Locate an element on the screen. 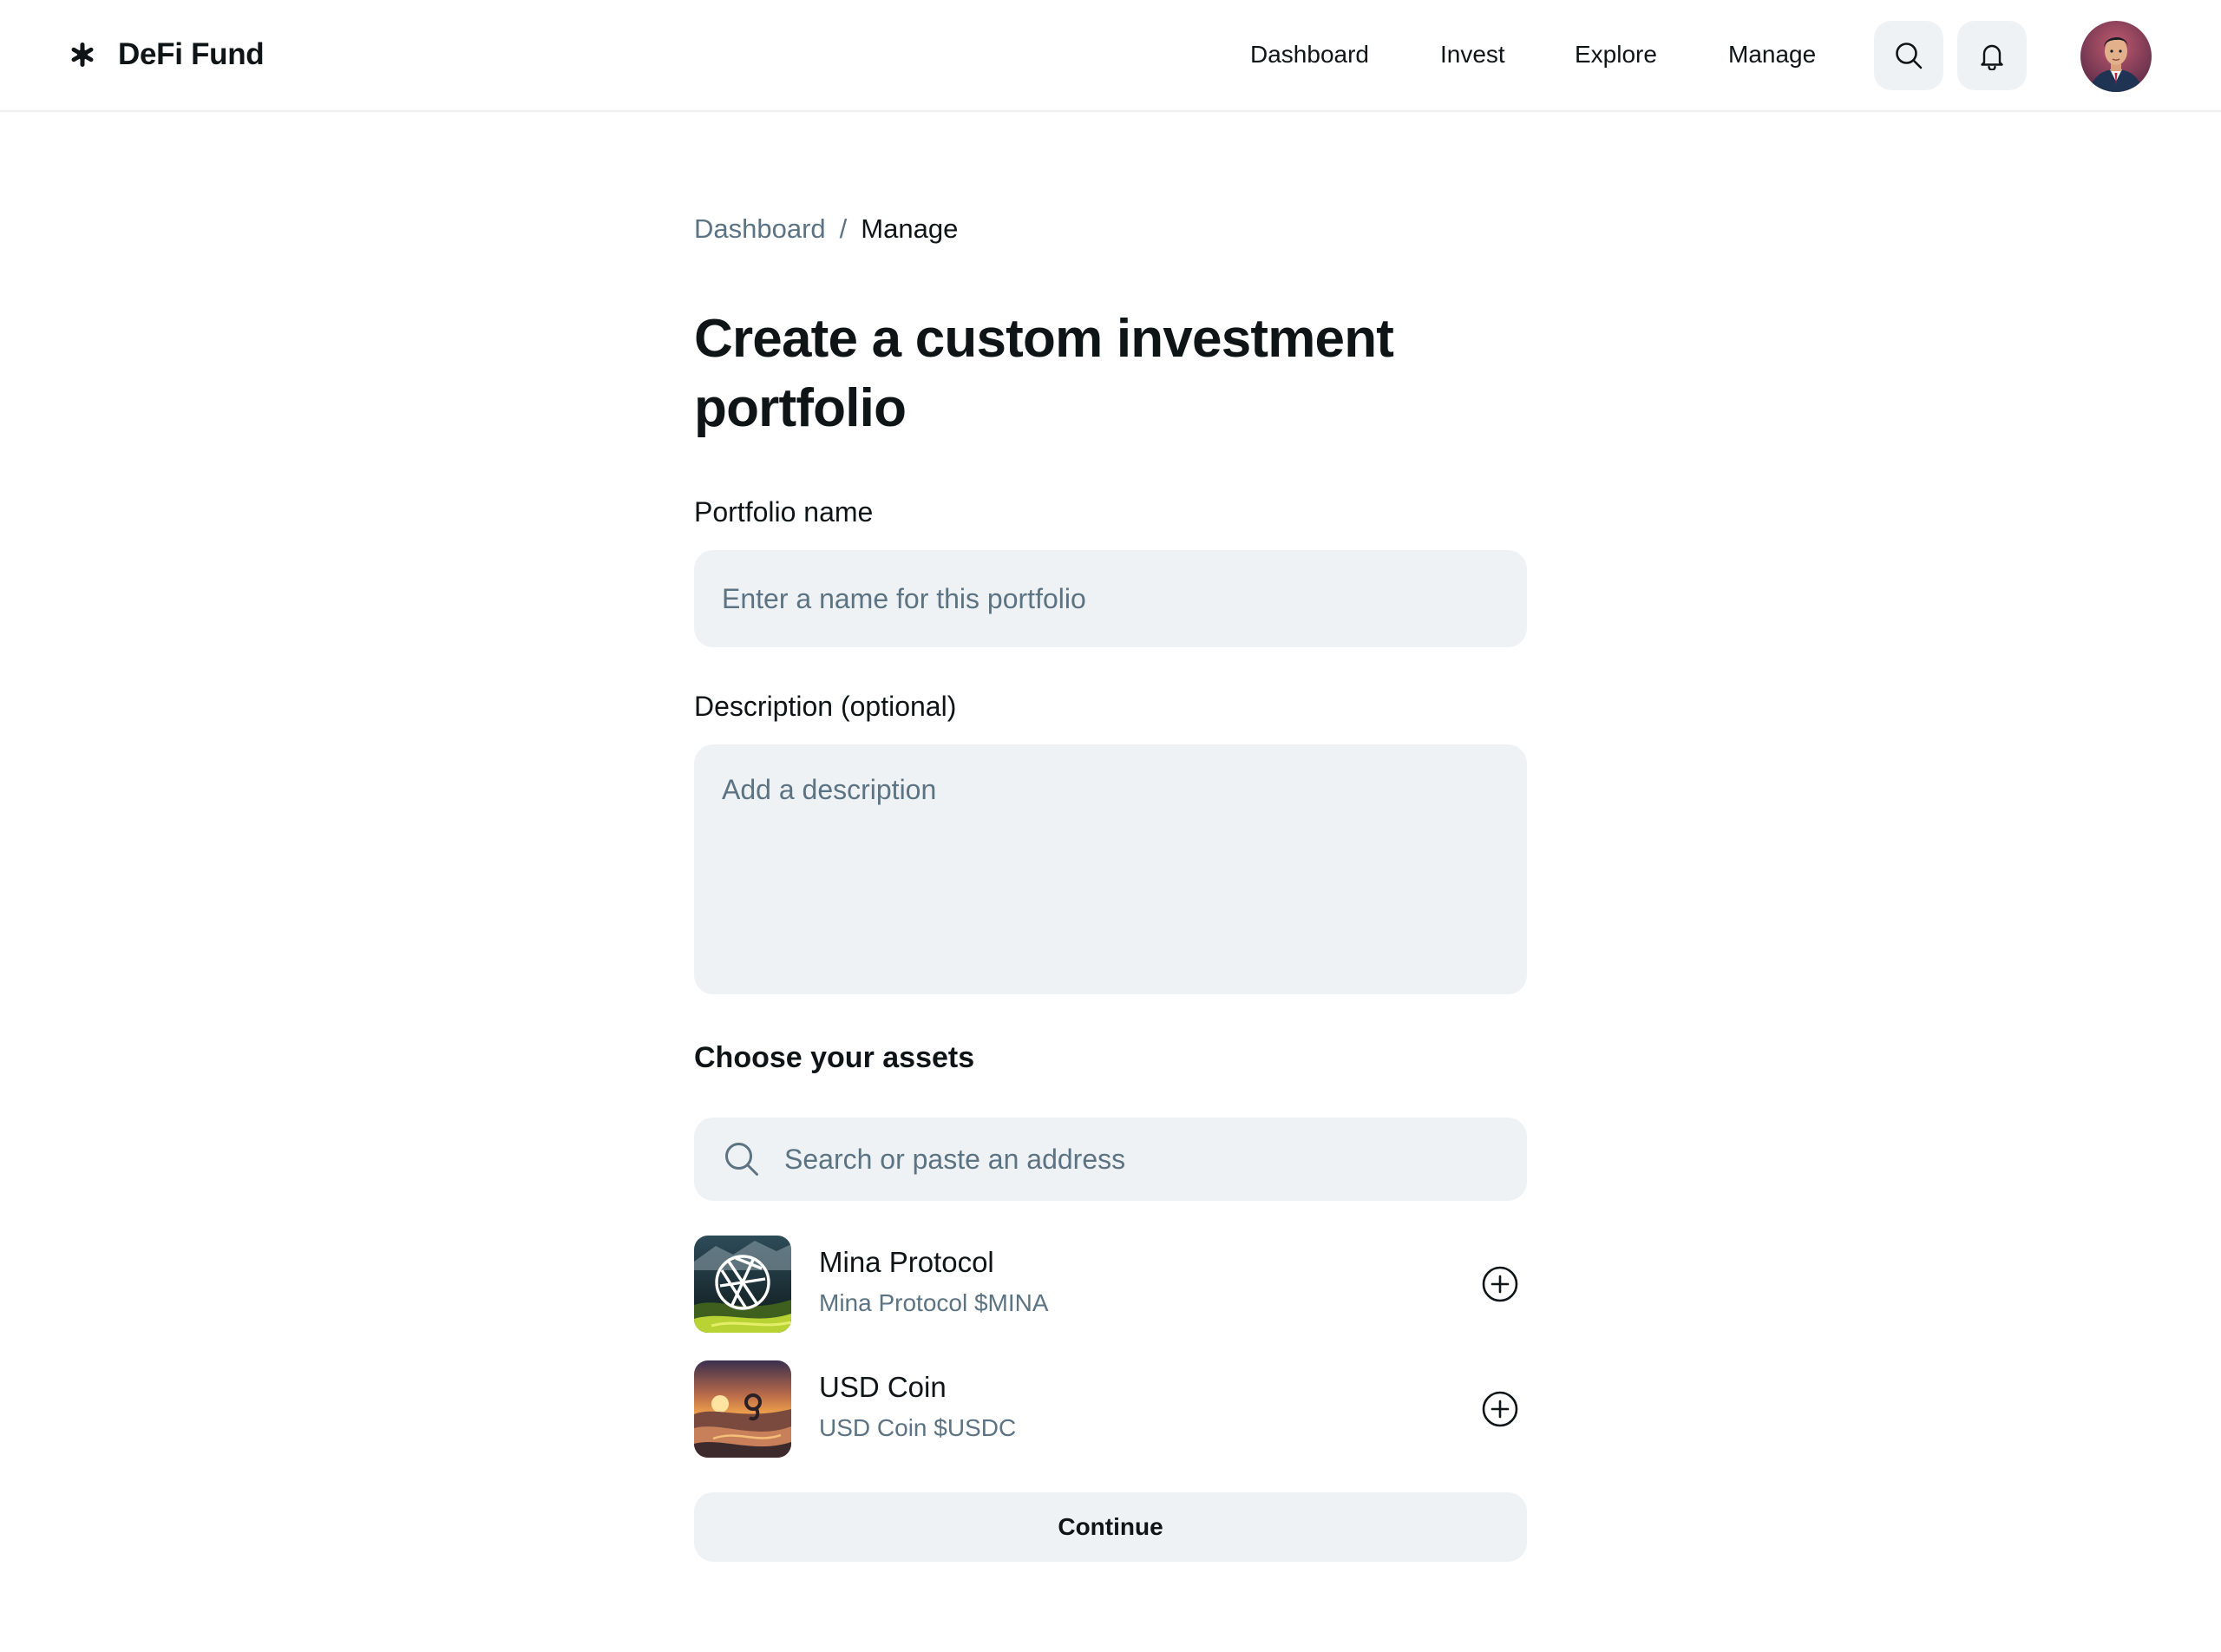 Image resolution: width=2221 pixels, height=1652 pixels. mina-protocol-logo is located at coordinates (742, 1284).